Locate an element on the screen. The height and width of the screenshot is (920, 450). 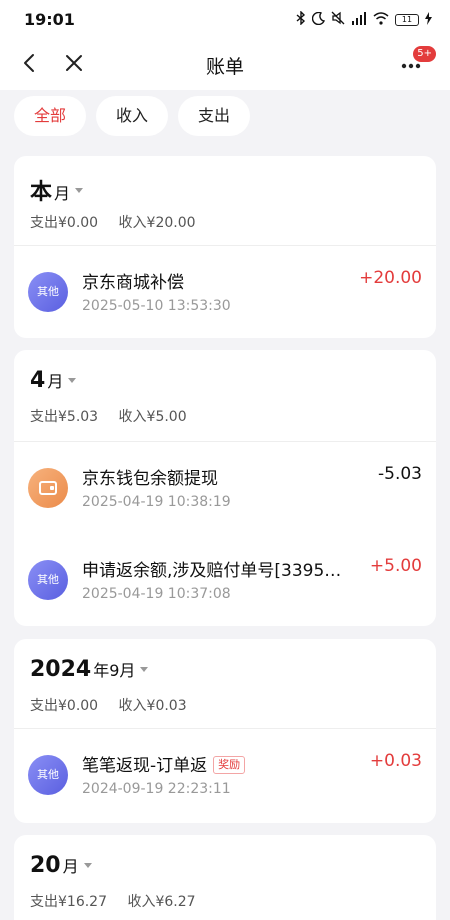
transaction-time: 2024-09-19 22:23:11 is located at coordinates (156, 789).